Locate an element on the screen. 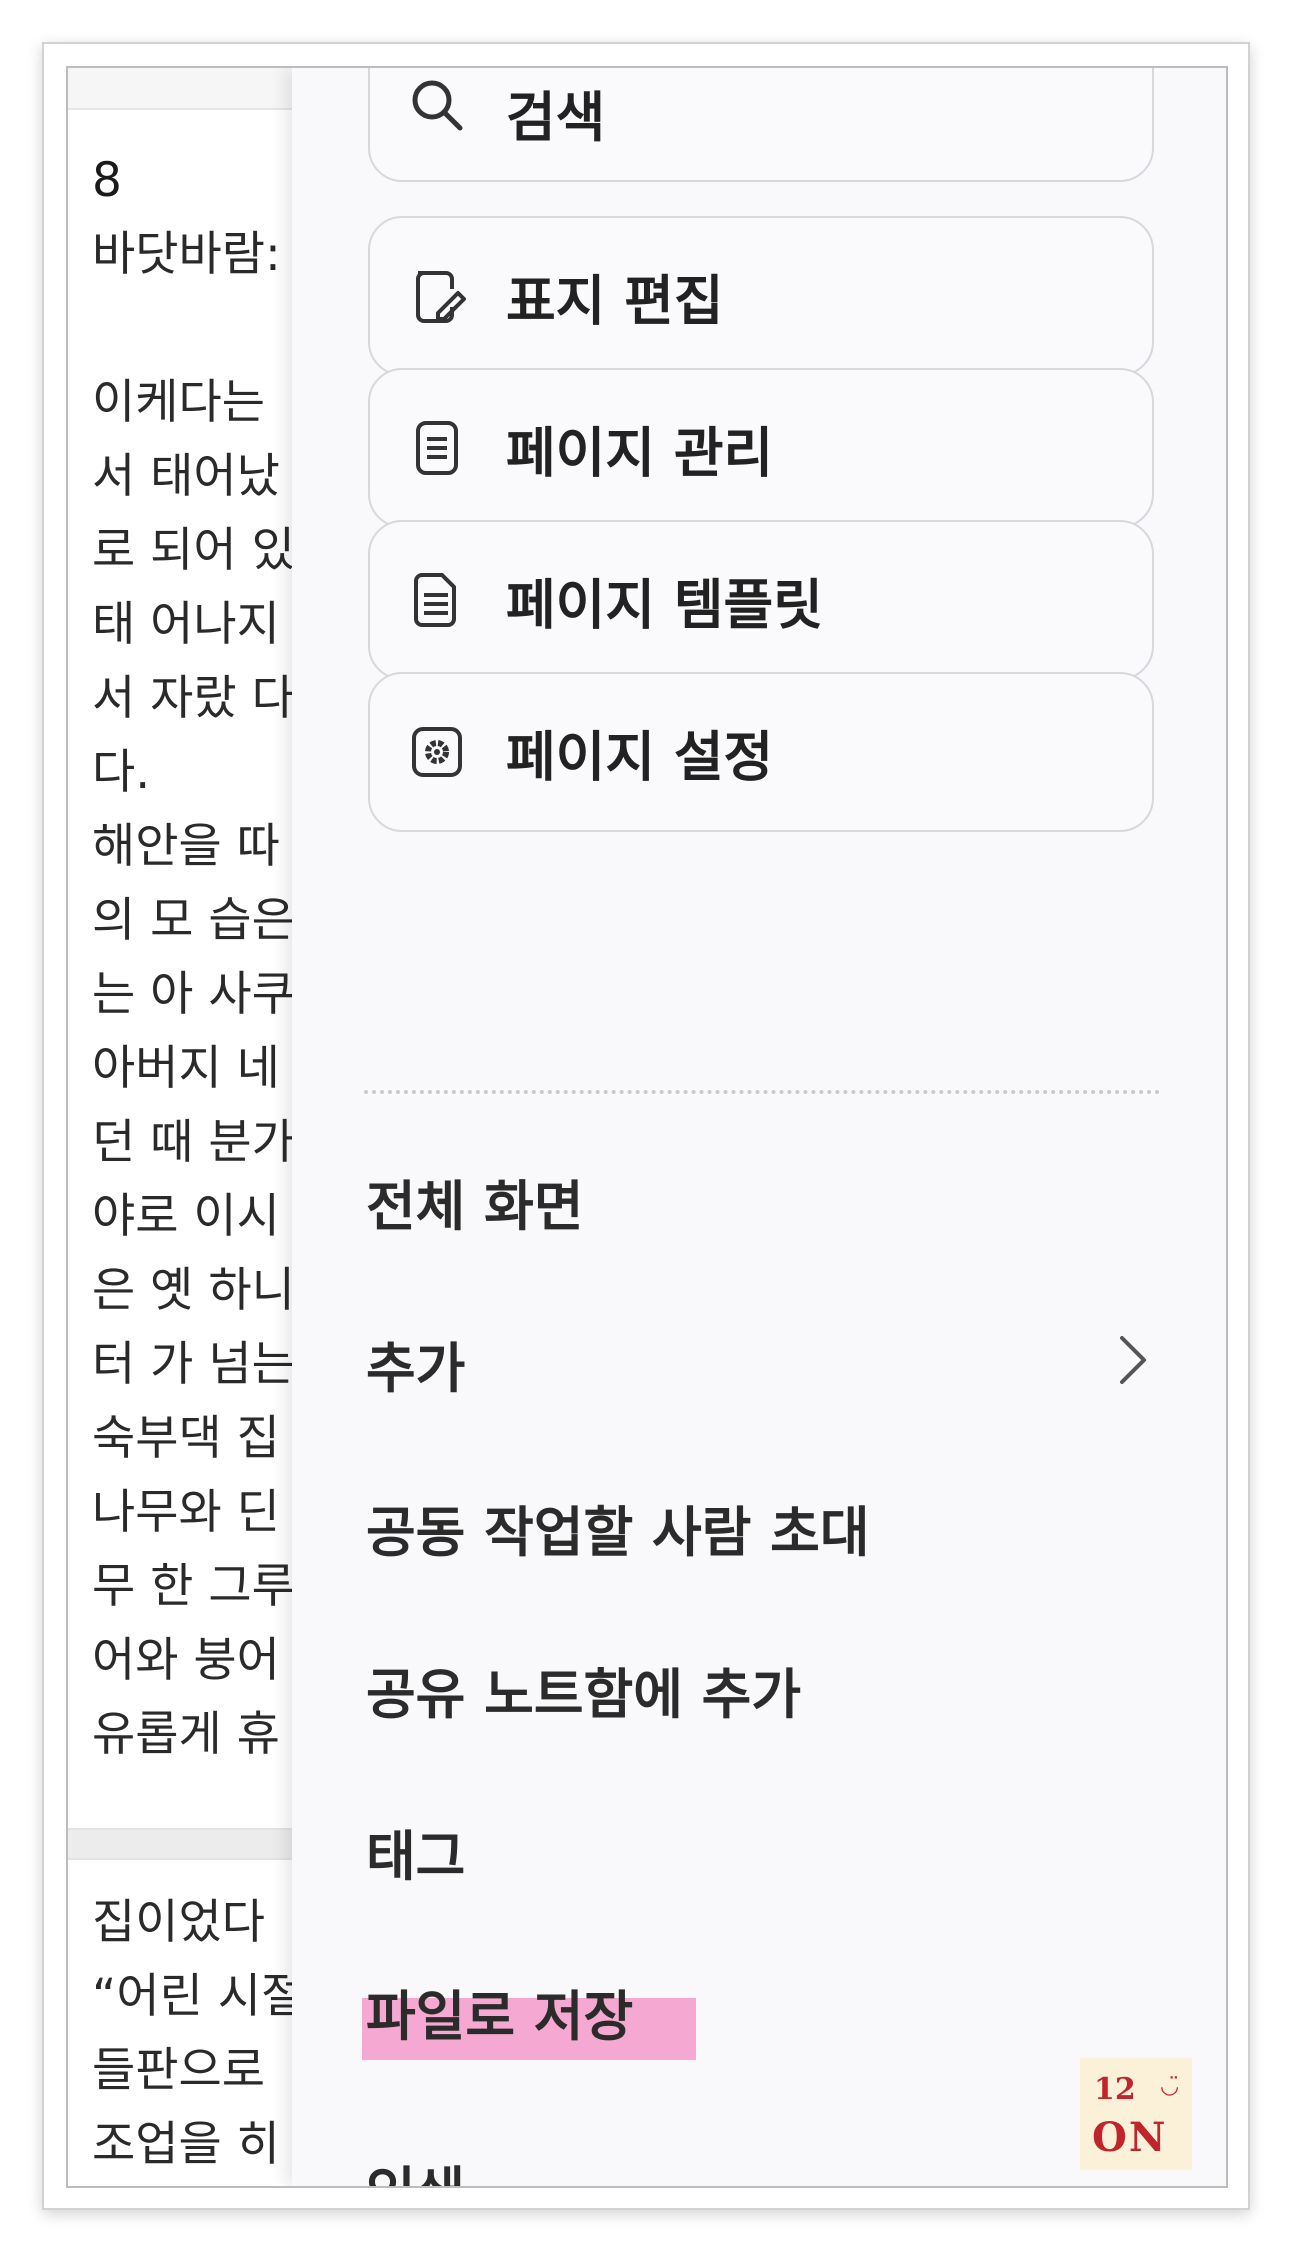 This screenshot has height=2249, width=1290. page-divider is located at coordinates (198, 1844).